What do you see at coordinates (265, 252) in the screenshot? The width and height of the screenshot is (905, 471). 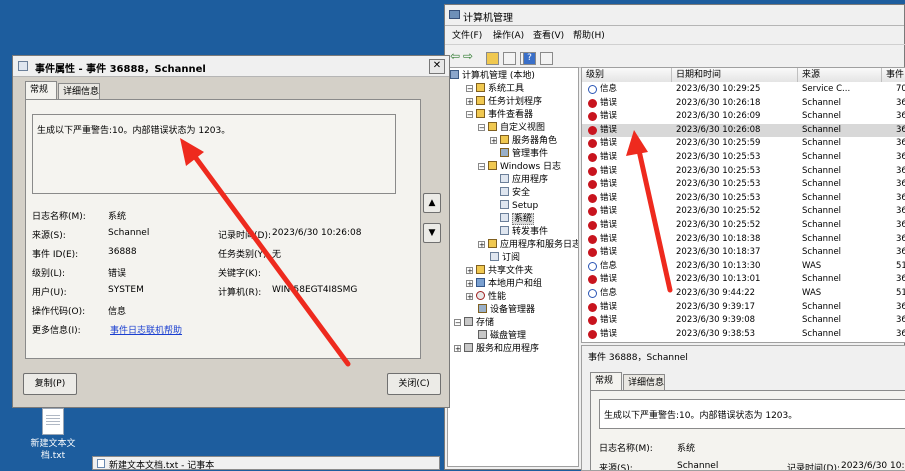 I see `arrow-annotation-left` at bounding box center [265, 252].